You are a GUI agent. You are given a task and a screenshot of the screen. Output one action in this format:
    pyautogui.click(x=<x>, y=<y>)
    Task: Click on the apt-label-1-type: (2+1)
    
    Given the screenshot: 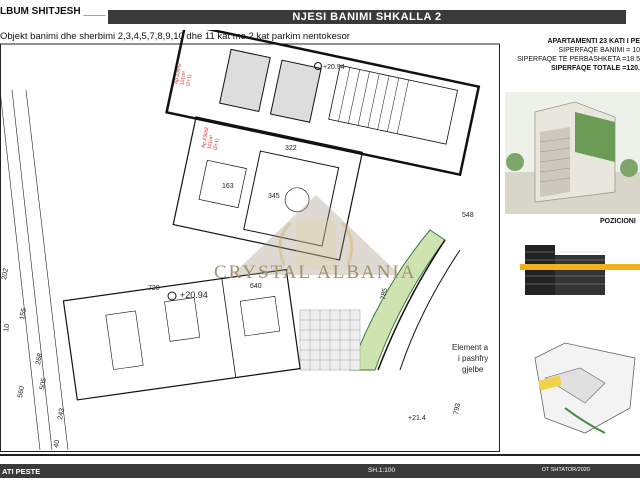 What is the action you would take?
    pyautogui.click(x=189, y=80)
    